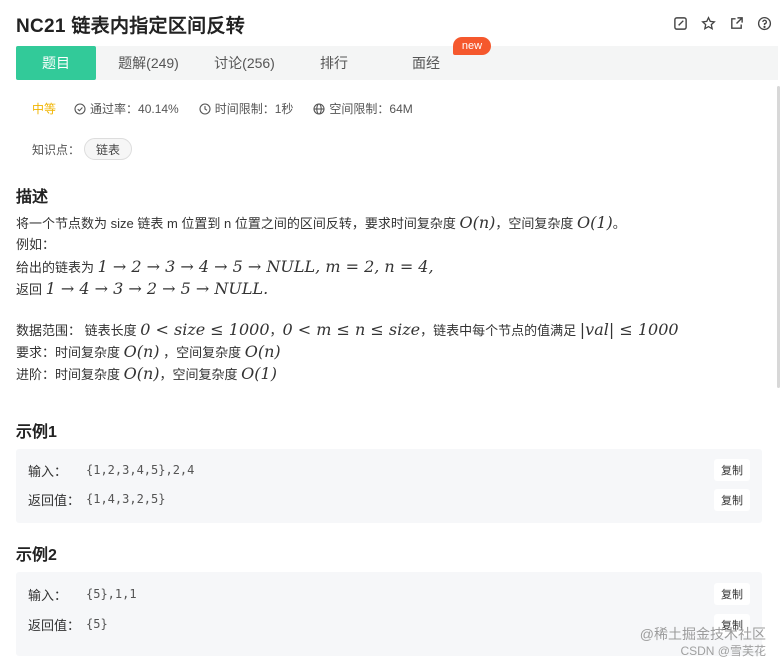 The image size is (780, 662). Describe the element at coordinates (363, 108) in the screenshot. I see `space-limit: 空间限制：64M` at that location.